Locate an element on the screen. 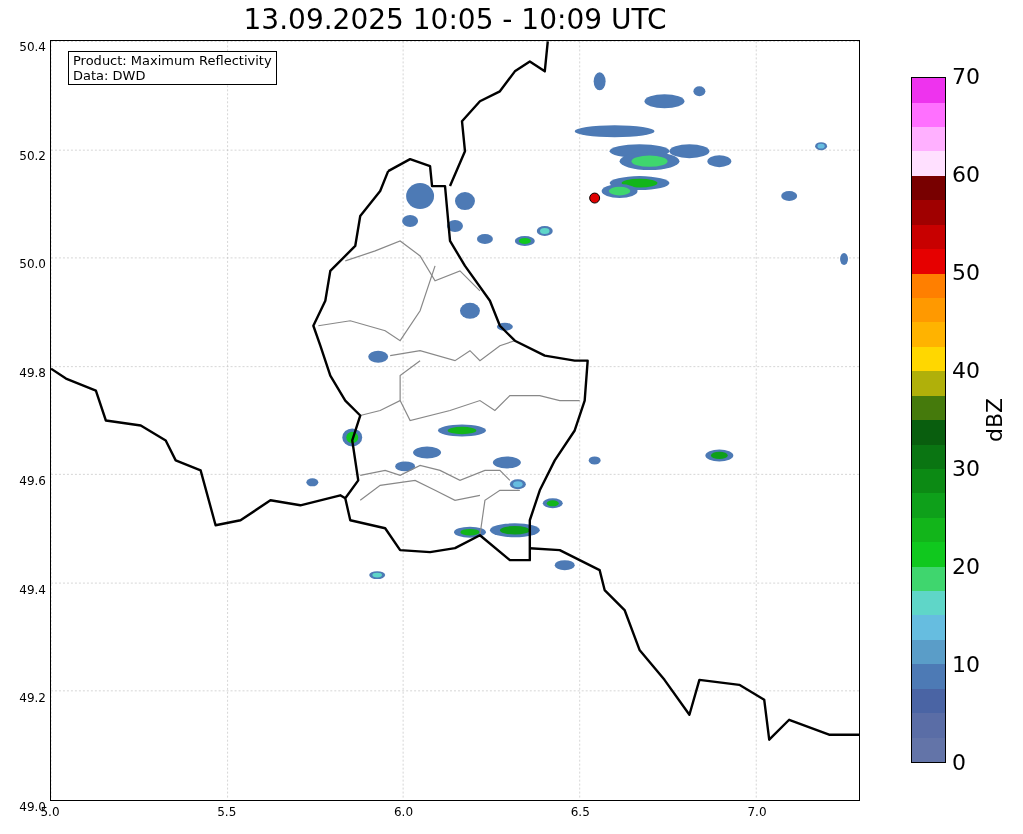 This screenshot has width=1023, height=834. scale-tick-label: 30 is located at coordinates (966, 469).